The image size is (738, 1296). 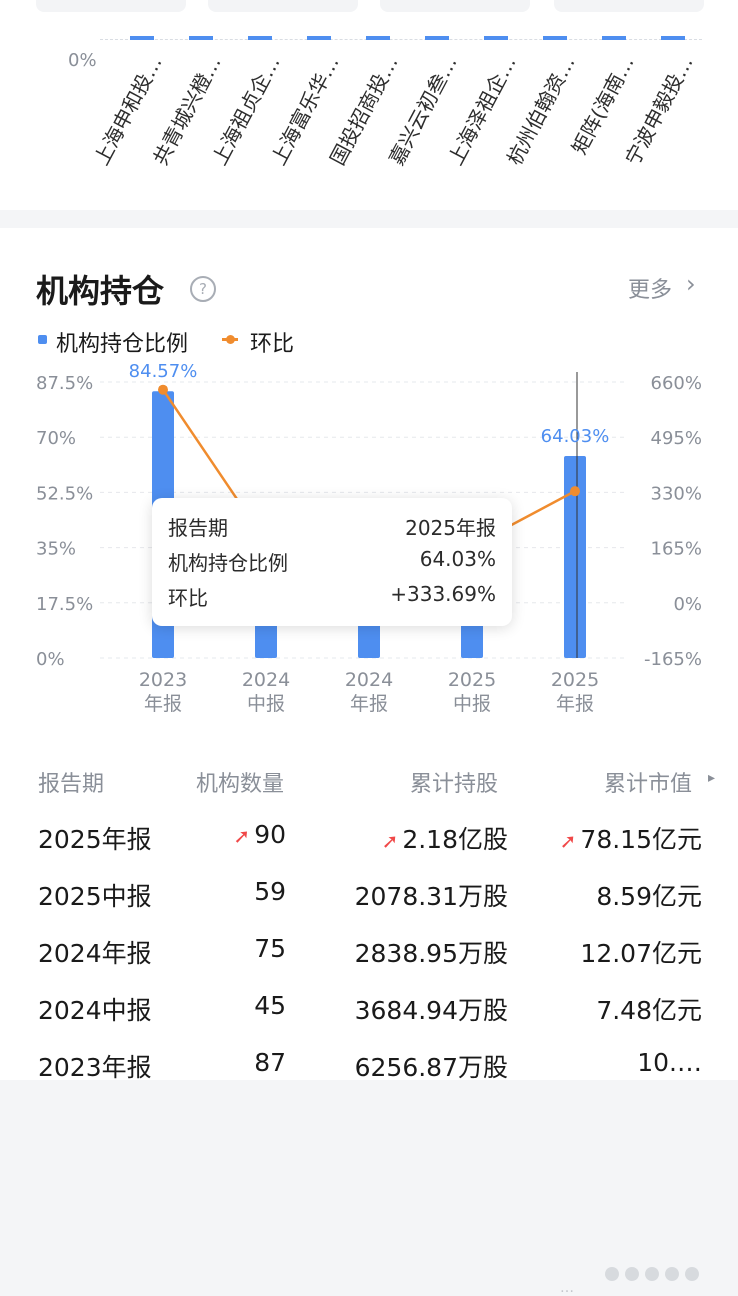 I want to click on cell-count: 87, so click(x=270, y=1062).